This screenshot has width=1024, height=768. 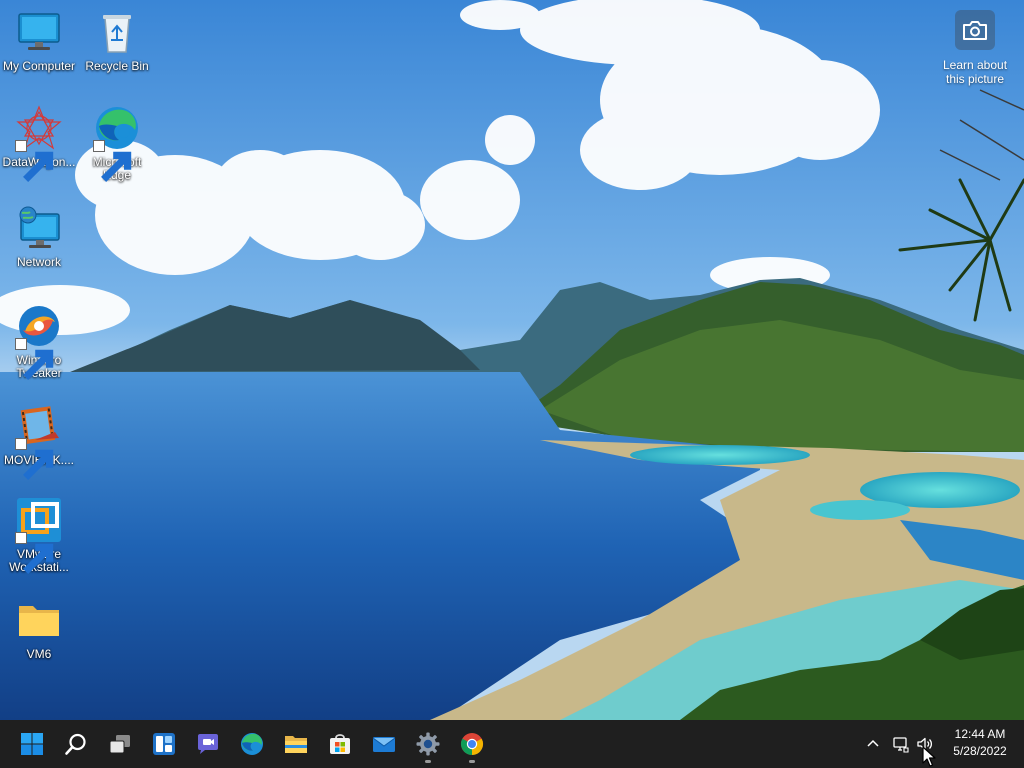 I want to click on desktop-icon-microsoft-edge: Microsoft Edge, so click(x=117, y=143).